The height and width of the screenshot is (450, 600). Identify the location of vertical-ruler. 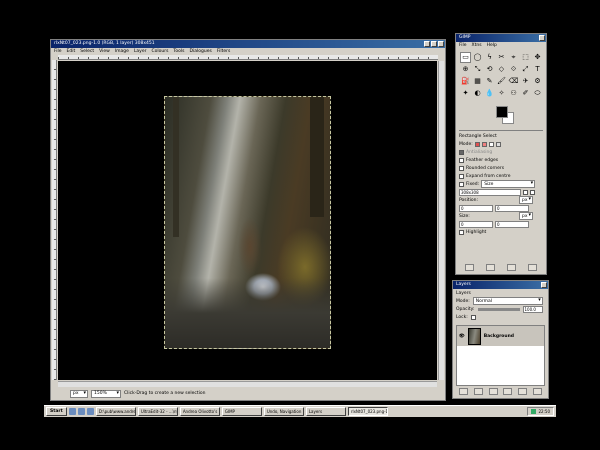
(54, 220).